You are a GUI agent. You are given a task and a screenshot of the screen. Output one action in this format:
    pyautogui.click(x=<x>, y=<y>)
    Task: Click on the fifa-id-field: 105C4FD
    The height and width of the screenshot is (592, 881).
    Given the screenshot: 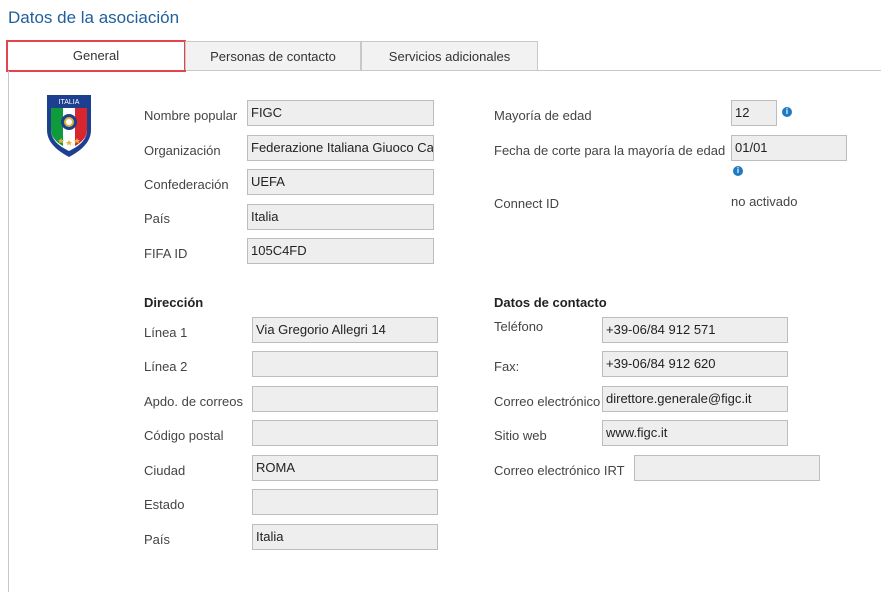 What is the action you would take?
    pyautogui.click(x=340, y=251)
    